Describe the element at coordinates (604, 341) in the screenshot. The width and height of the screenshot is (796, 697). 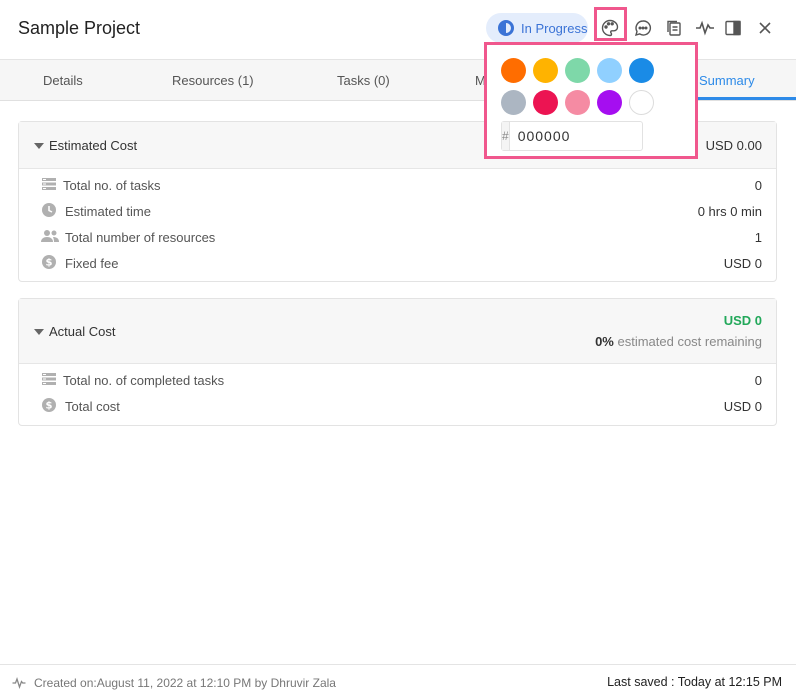
I see `remaining-percent: 0%` at that location.